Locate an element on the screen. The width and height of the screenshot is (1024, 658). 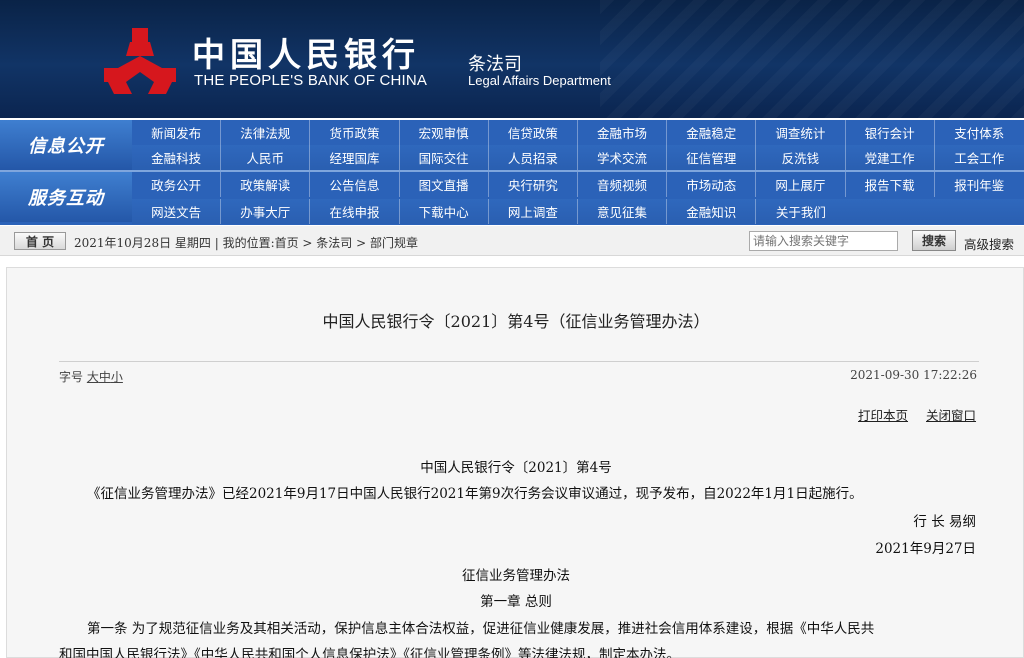
nav-item: 信贷政策 is located at coordinates (533, 132).